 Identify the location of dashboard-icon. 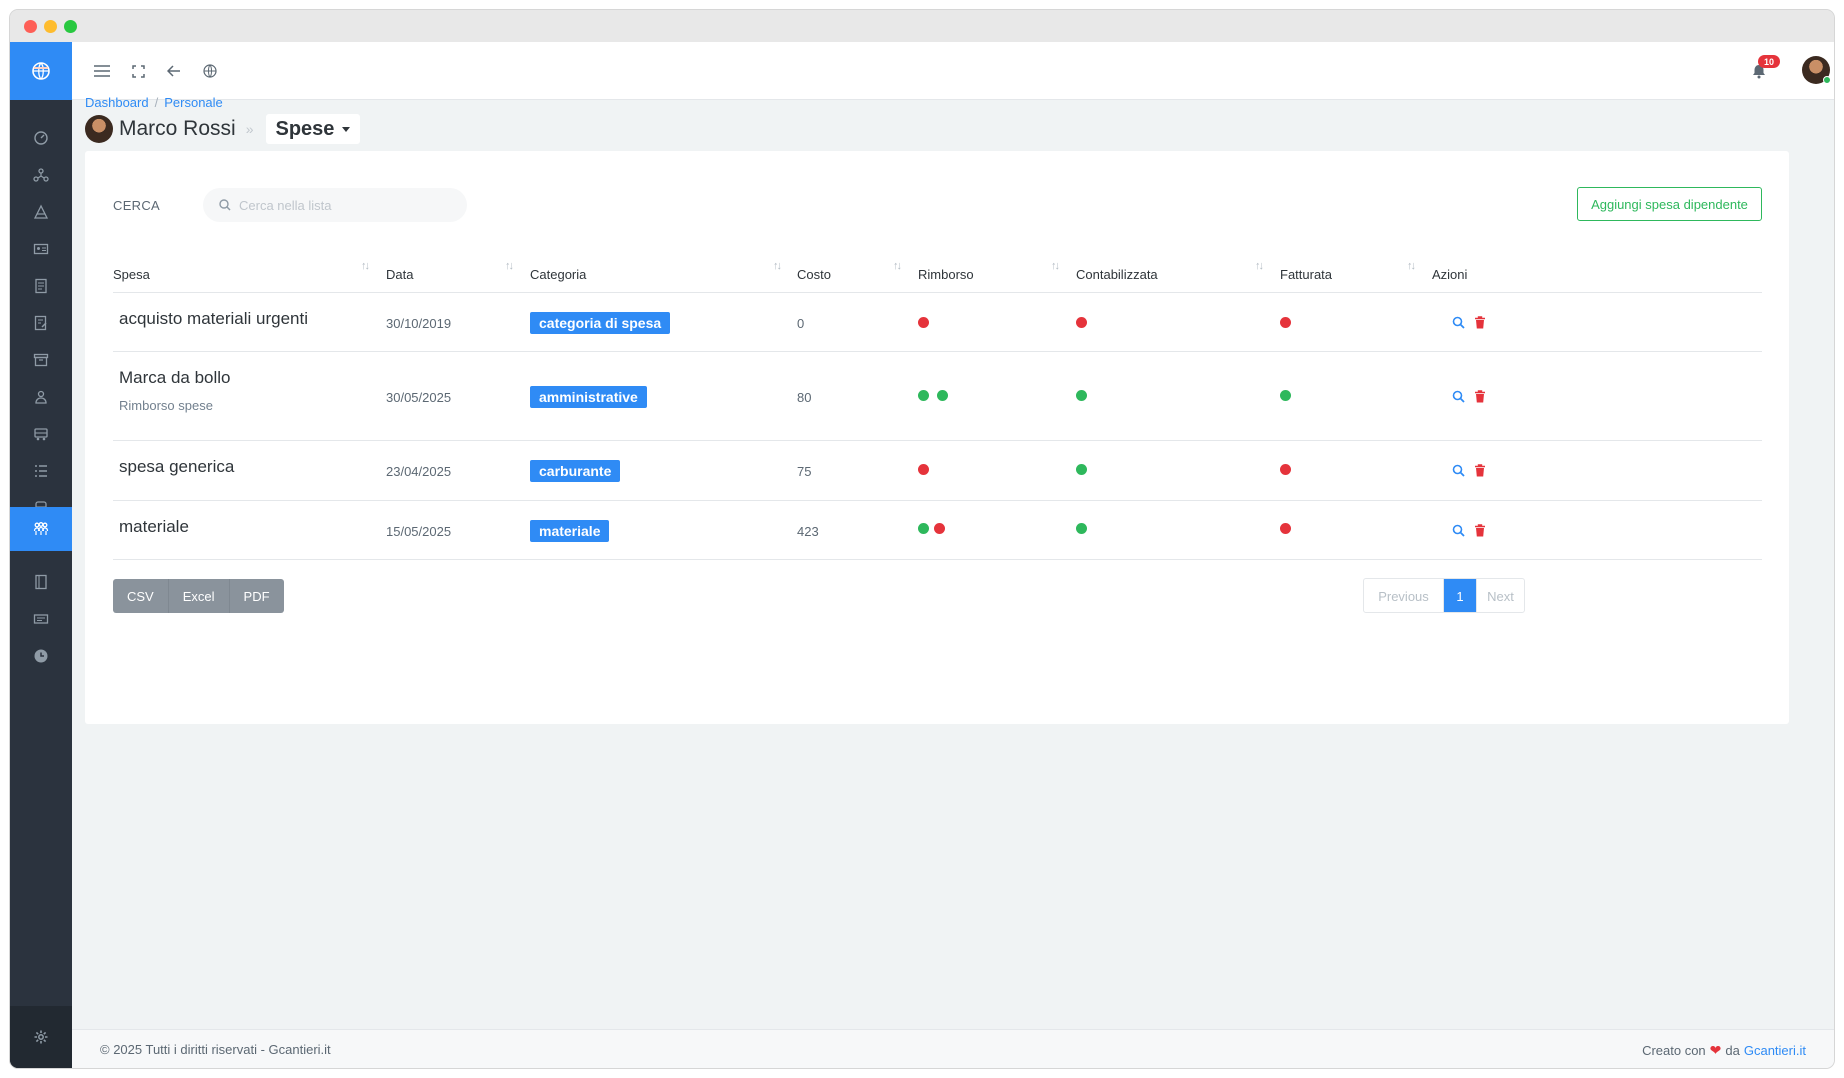
(41, 138).